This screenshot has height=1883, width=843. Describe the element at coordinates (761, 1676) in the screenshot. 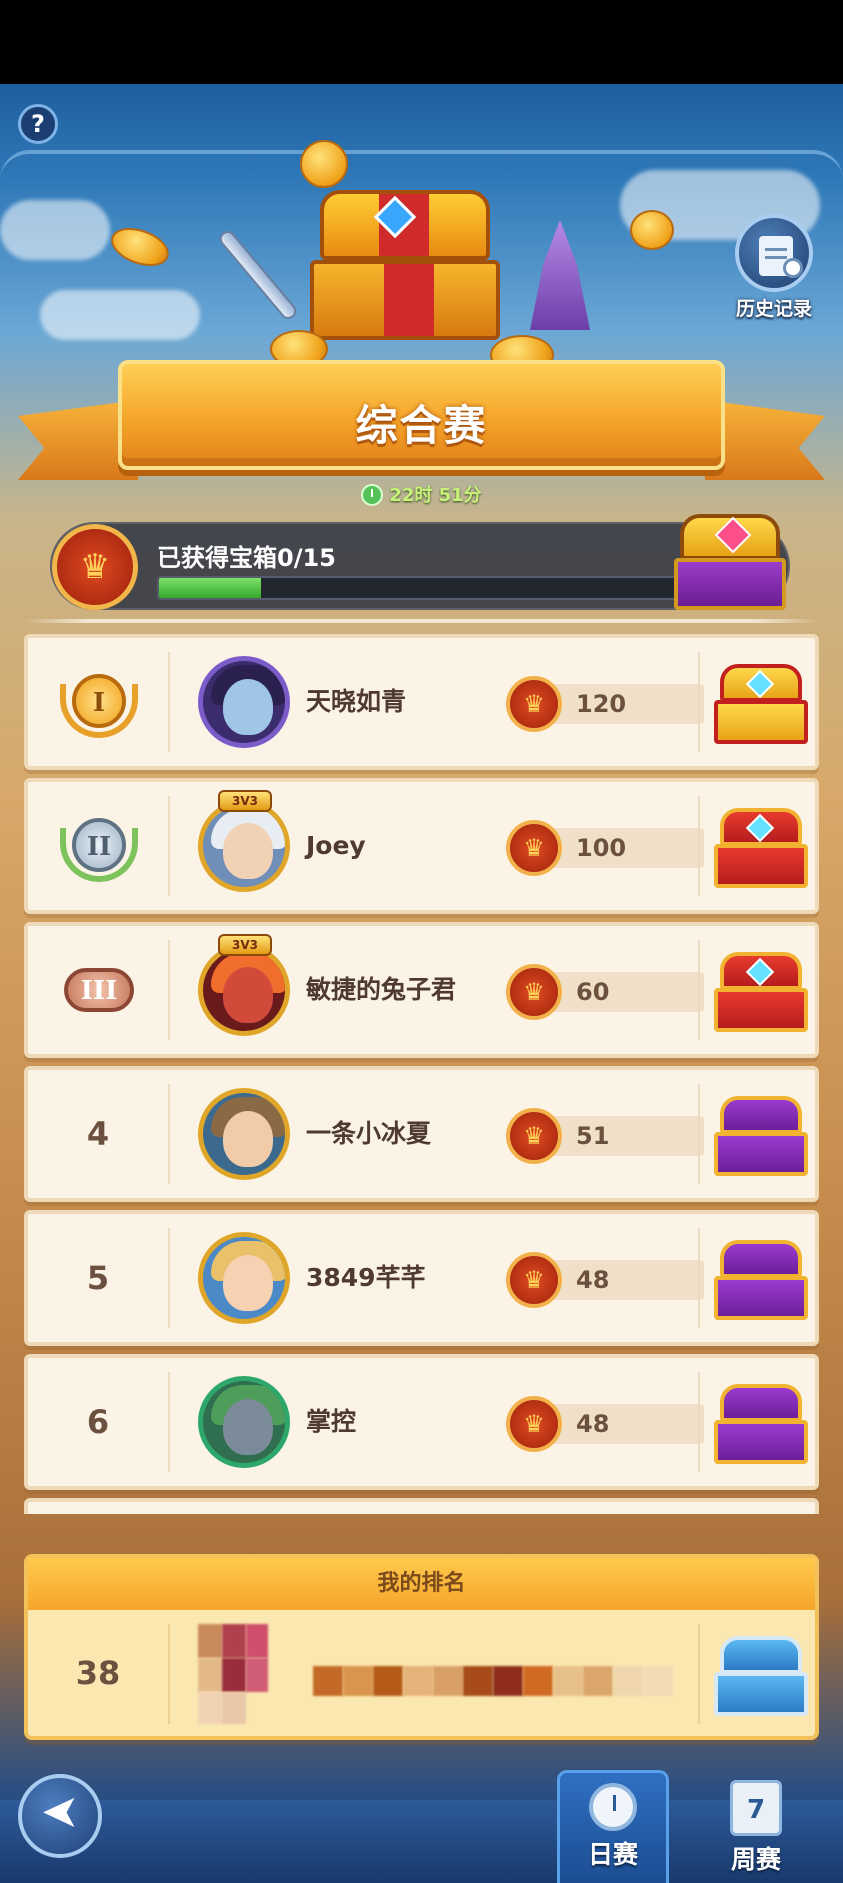

I see `blue-chest-icon` at that location.